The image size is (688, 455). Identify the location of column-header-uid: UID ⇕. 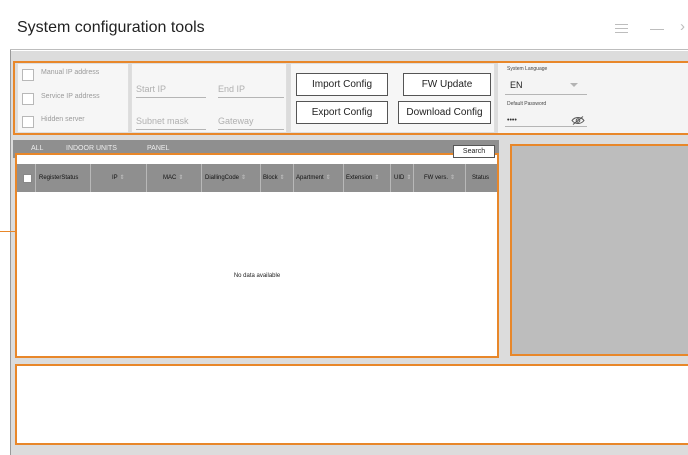
(402, 178).